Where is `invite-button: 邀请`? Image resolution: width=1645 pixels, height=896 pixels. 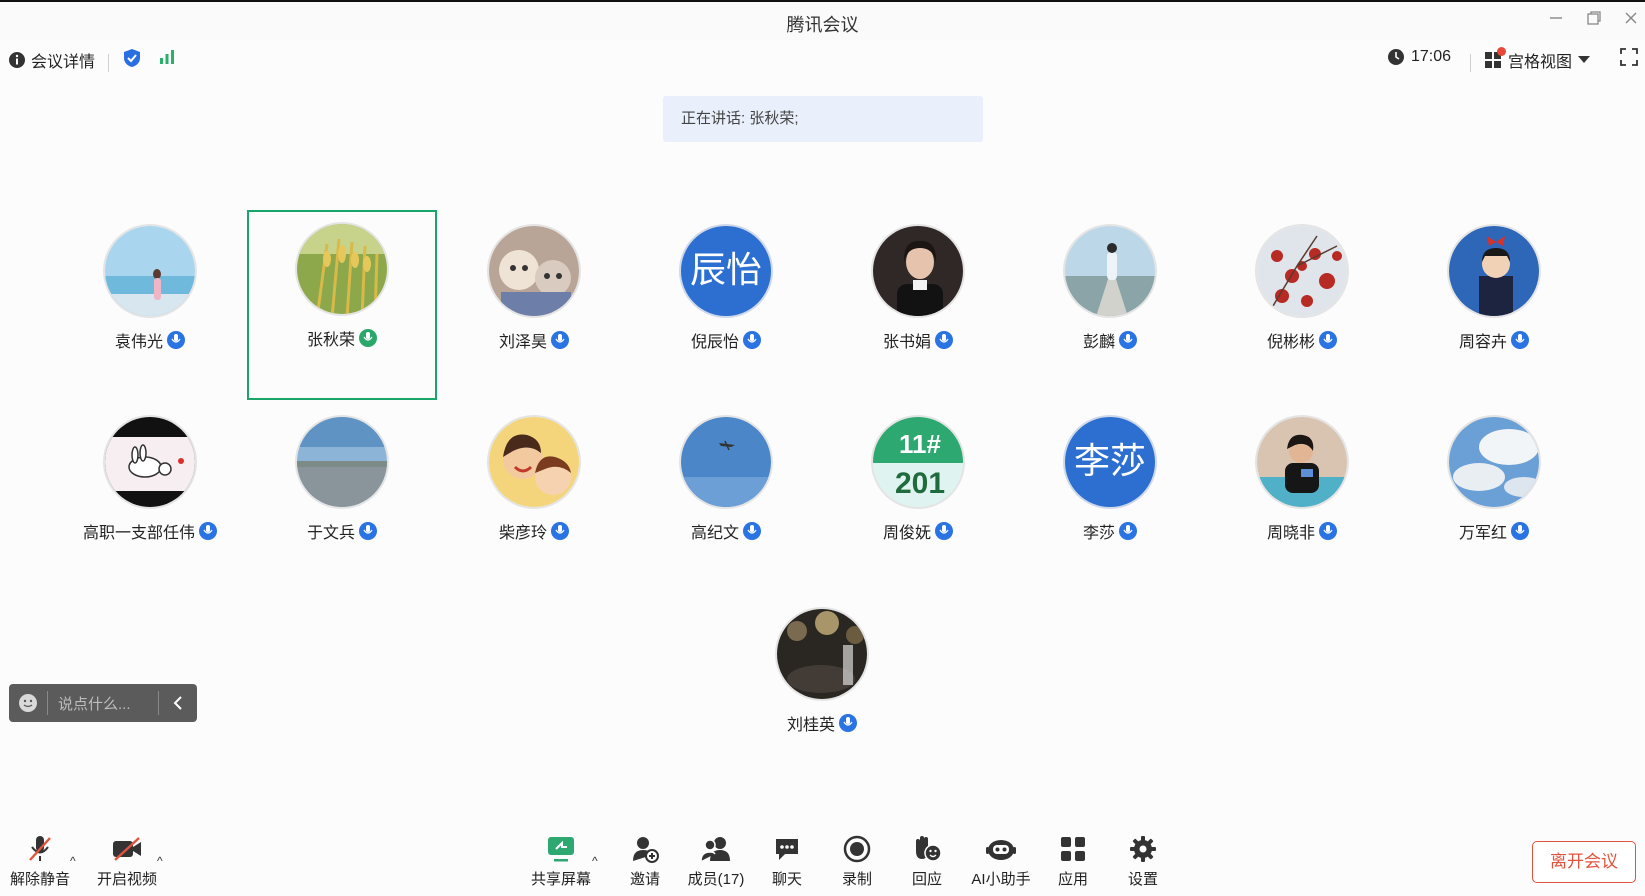
invite-button: 邀请 is located at coordinates (645, 860).